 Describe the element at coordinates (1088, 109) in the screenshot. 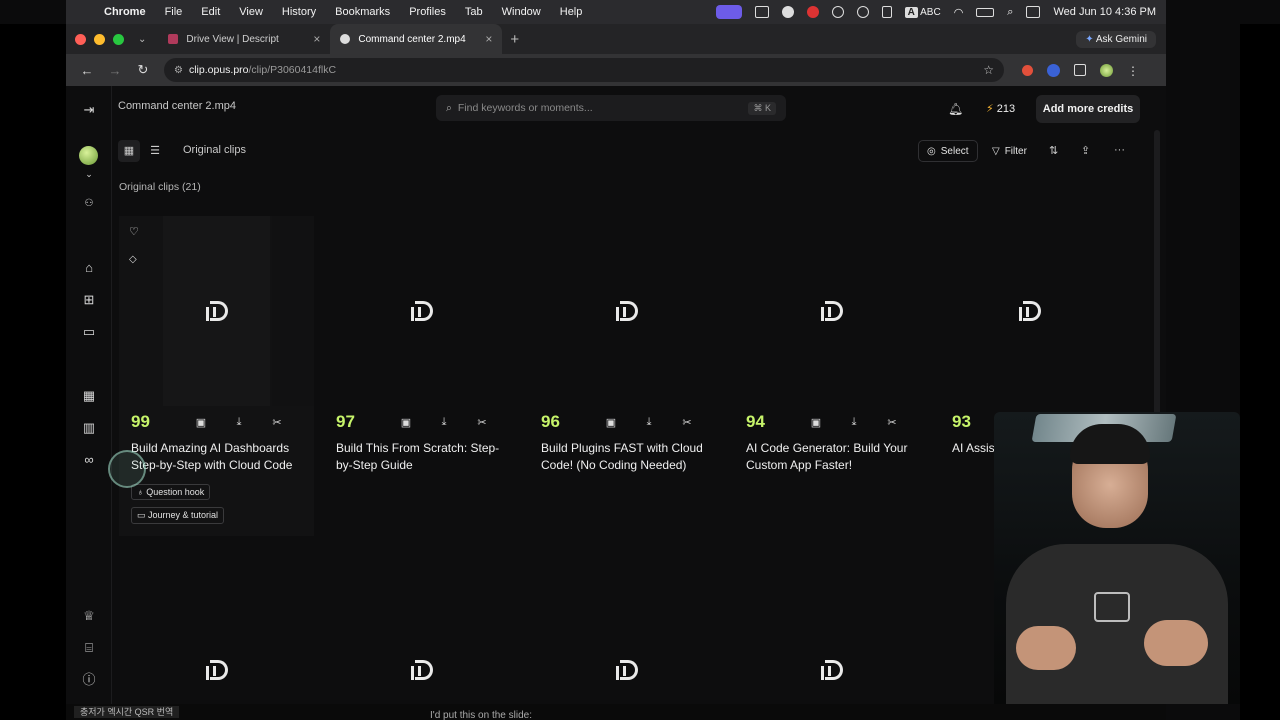

I see `add-credits-button: Add more credits` at that location.